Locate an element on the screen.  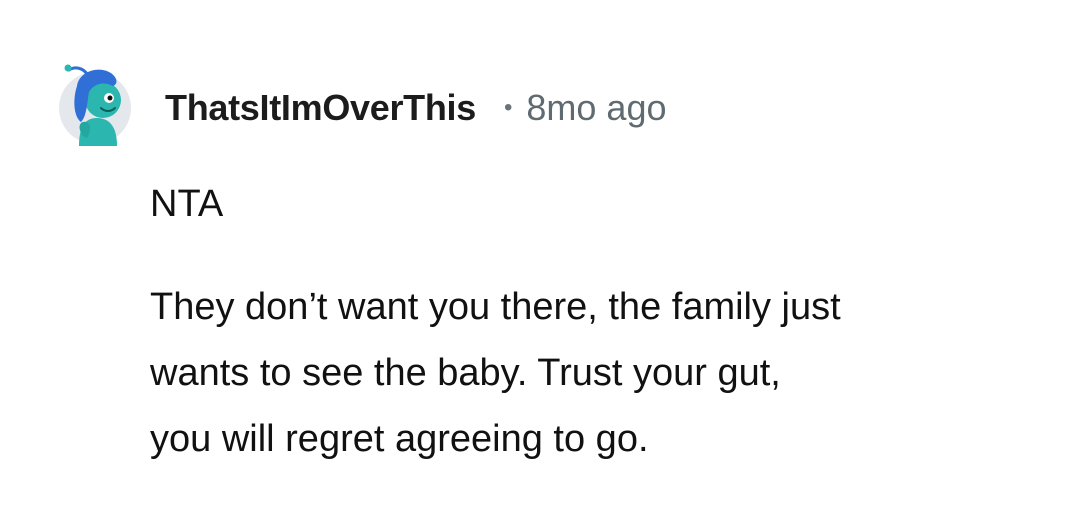
comment-meta: ThatsItImOverThis • 8mo ago is located at coordinates (416, 108).